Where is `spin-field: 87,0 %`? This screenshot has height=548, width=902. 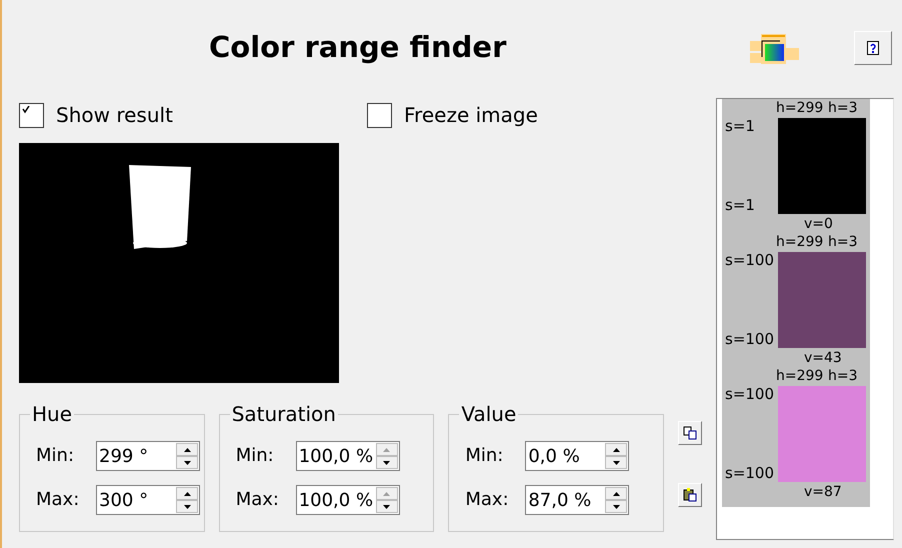
spin-field: 87,0 % is located at coordinates (577, 500).